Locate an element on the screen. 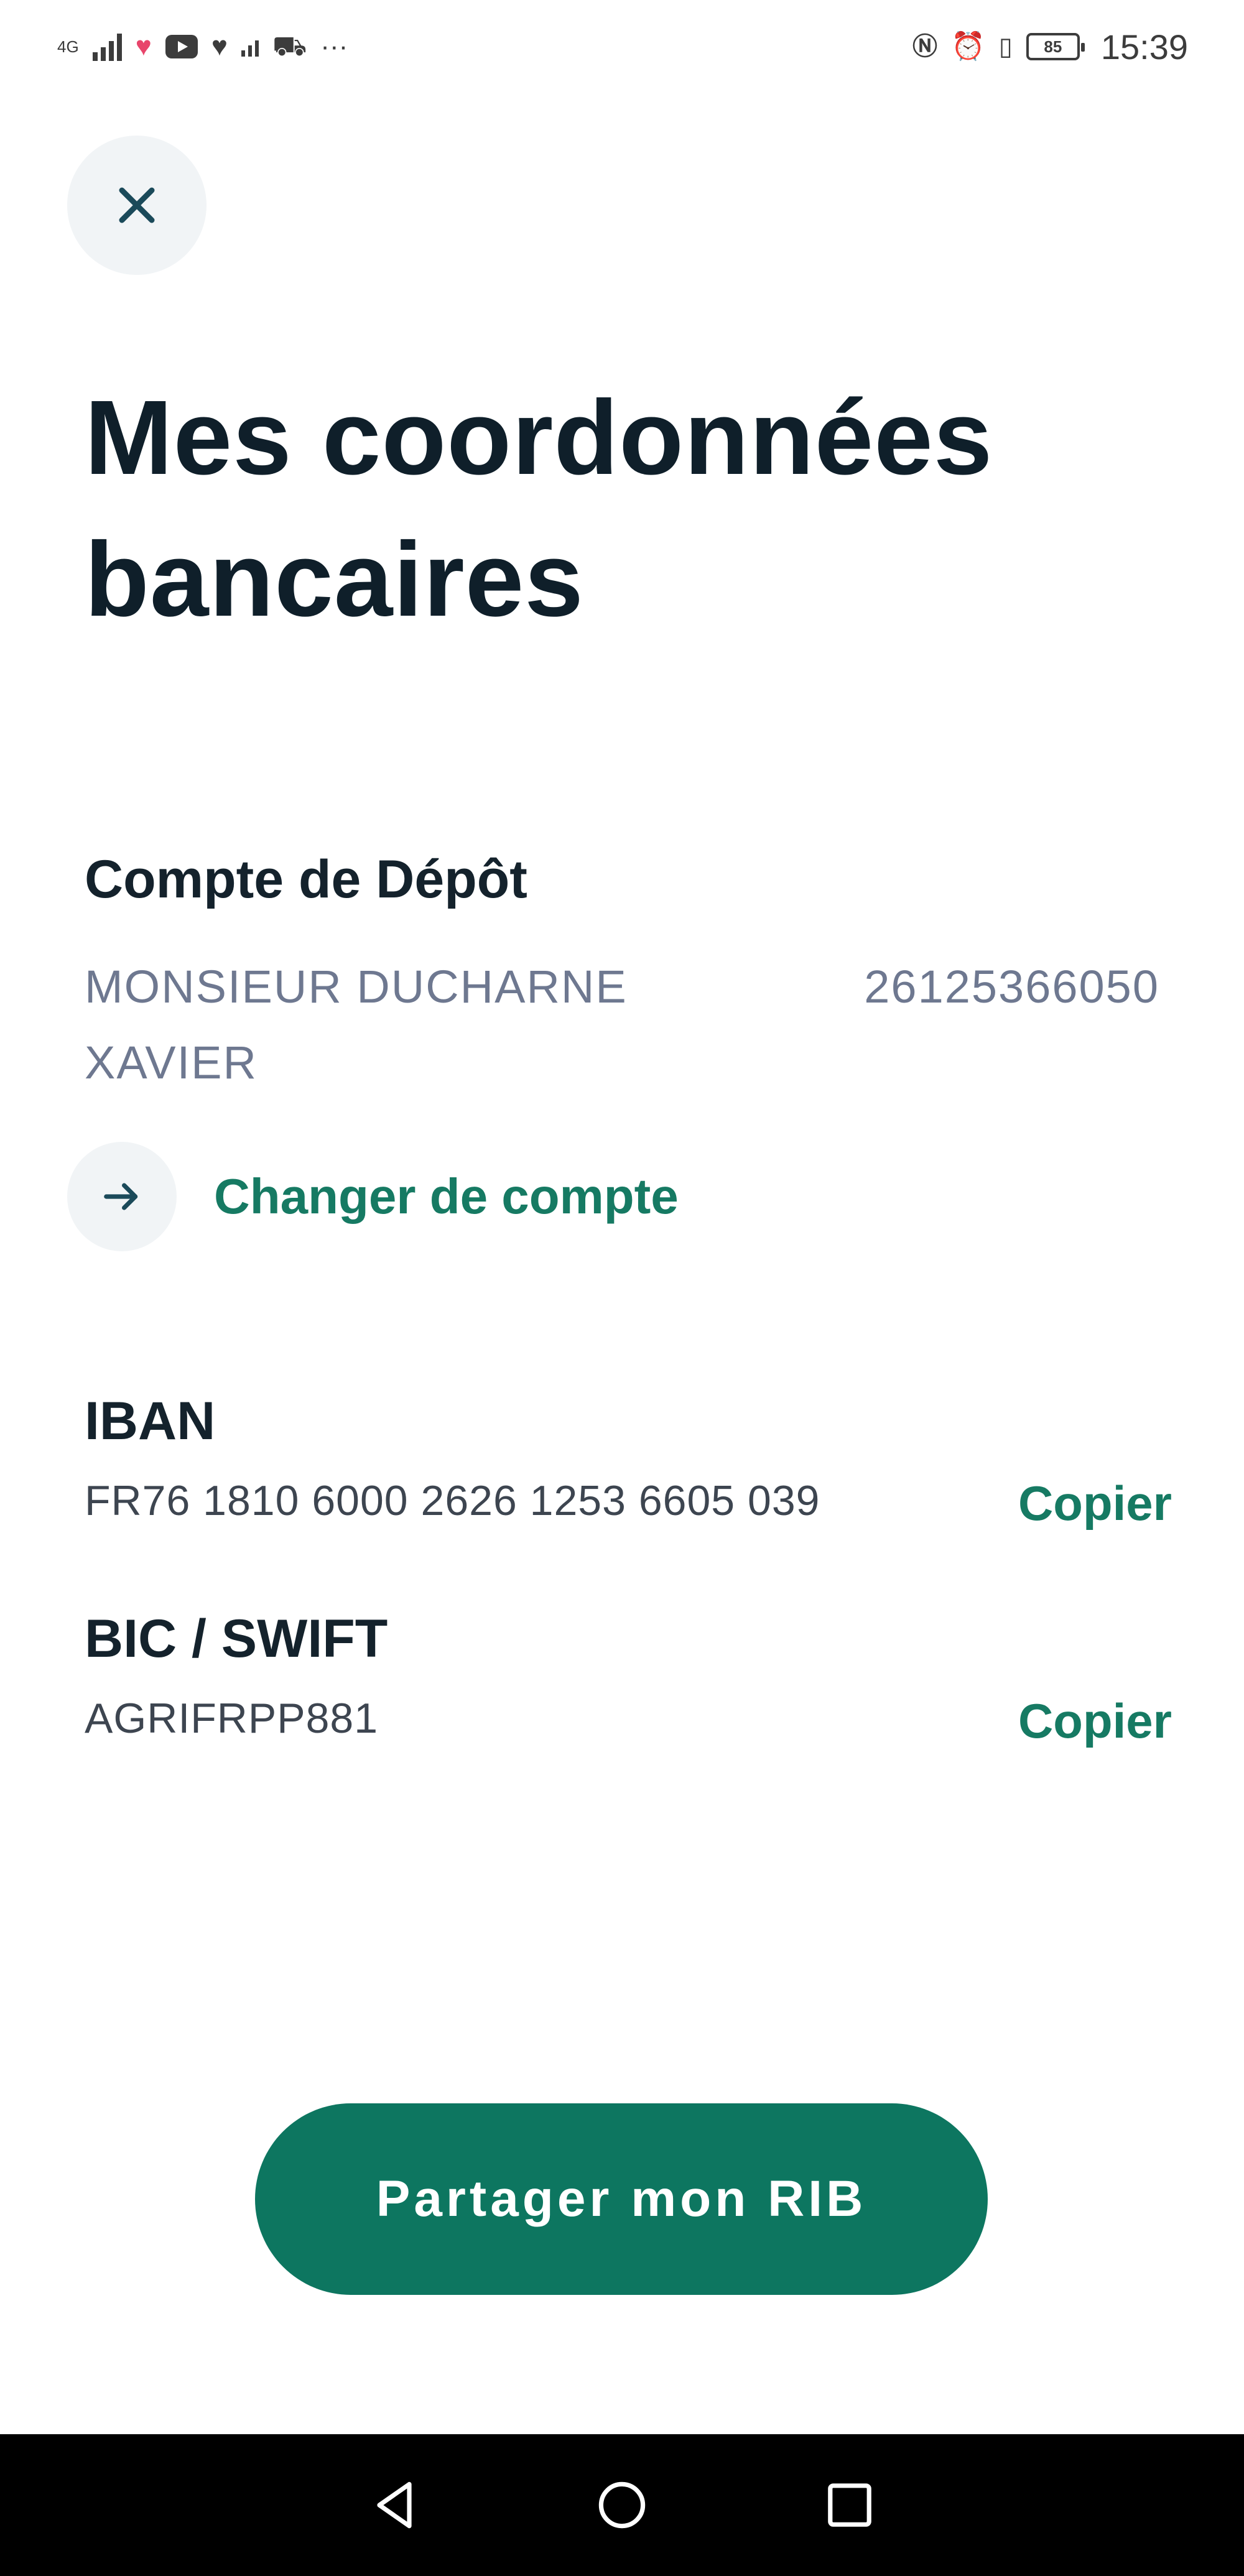 Image resolution: width=1244 pixels, height=2576 pixels. signal-icon is located at coordinates (107, 47).